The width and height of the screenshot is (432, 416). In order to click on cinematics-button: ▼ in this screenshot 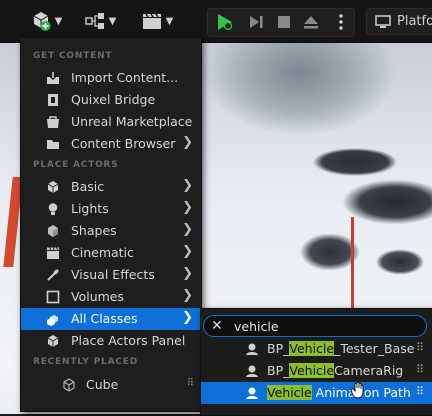, I will do `click(157, 21)`.